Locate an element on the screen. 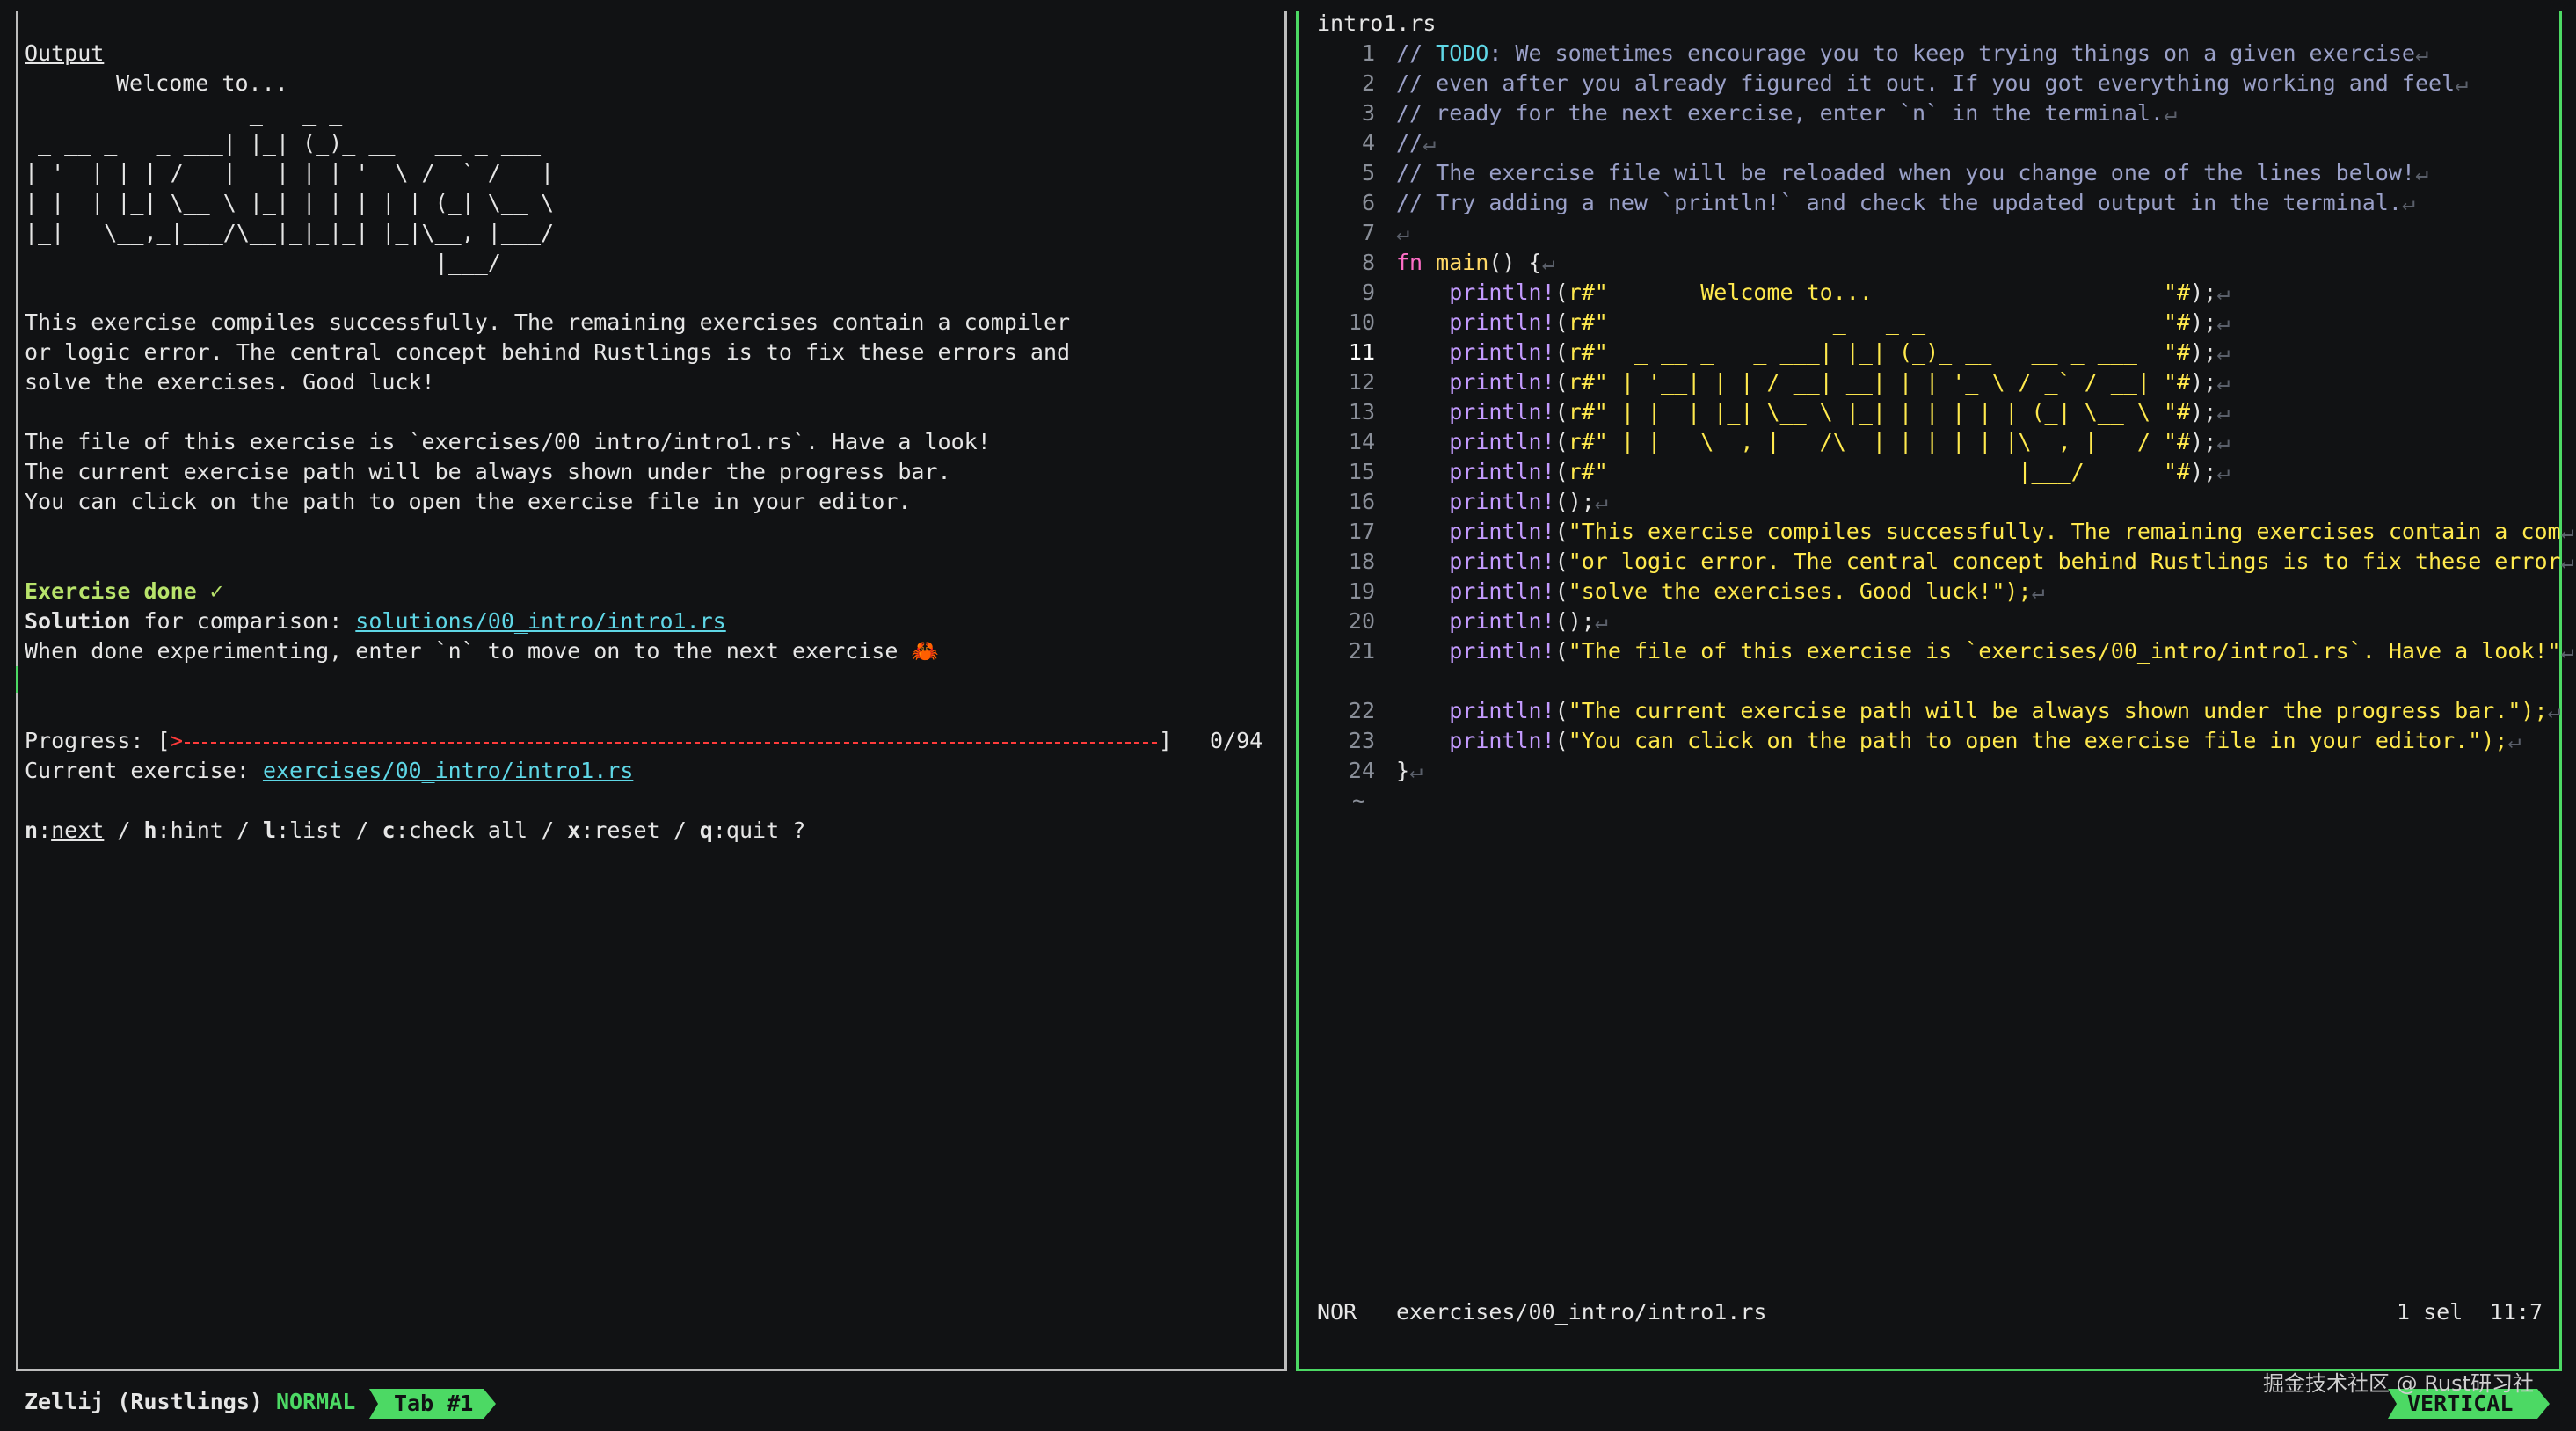 The width and height of the screenshot is (2576, 1431). cursor-marker is located at coordinates (17, 679).